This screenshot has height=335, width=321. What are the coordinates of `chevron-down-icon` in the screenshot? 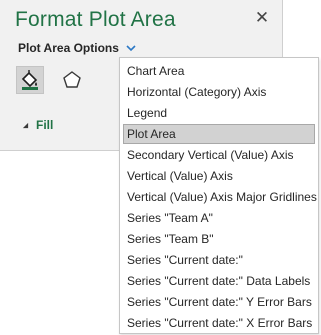 It's located at (131, 48).